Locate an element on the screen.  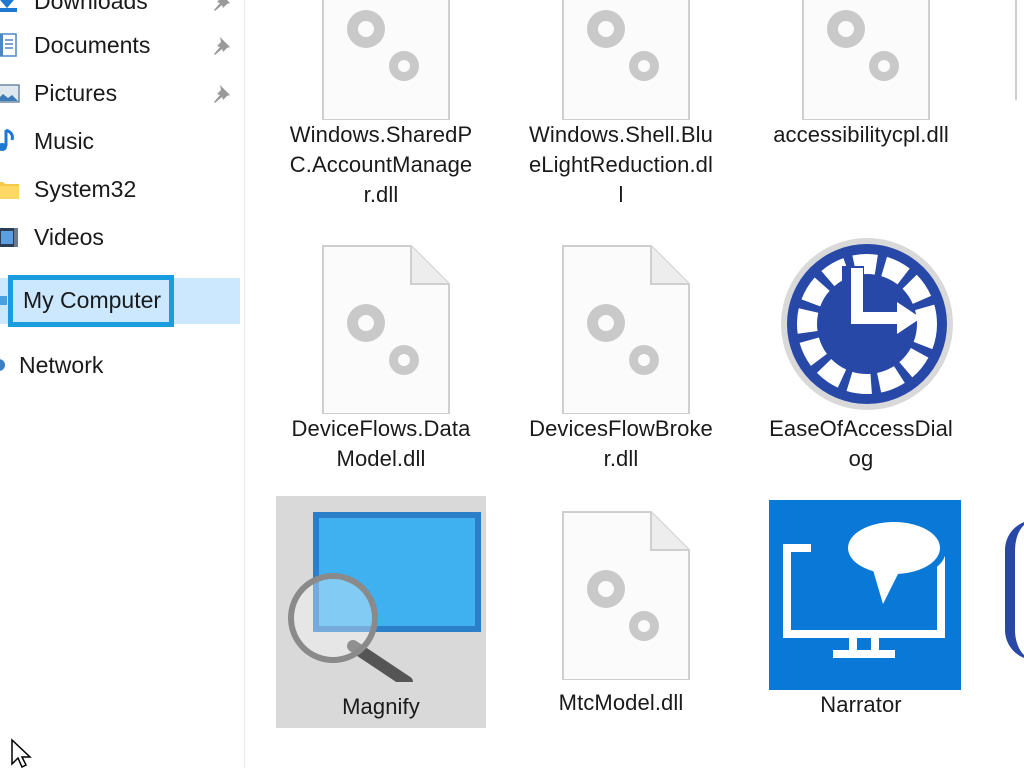
sidebar-item-videos: Videos is located at coordinates (120, 237).